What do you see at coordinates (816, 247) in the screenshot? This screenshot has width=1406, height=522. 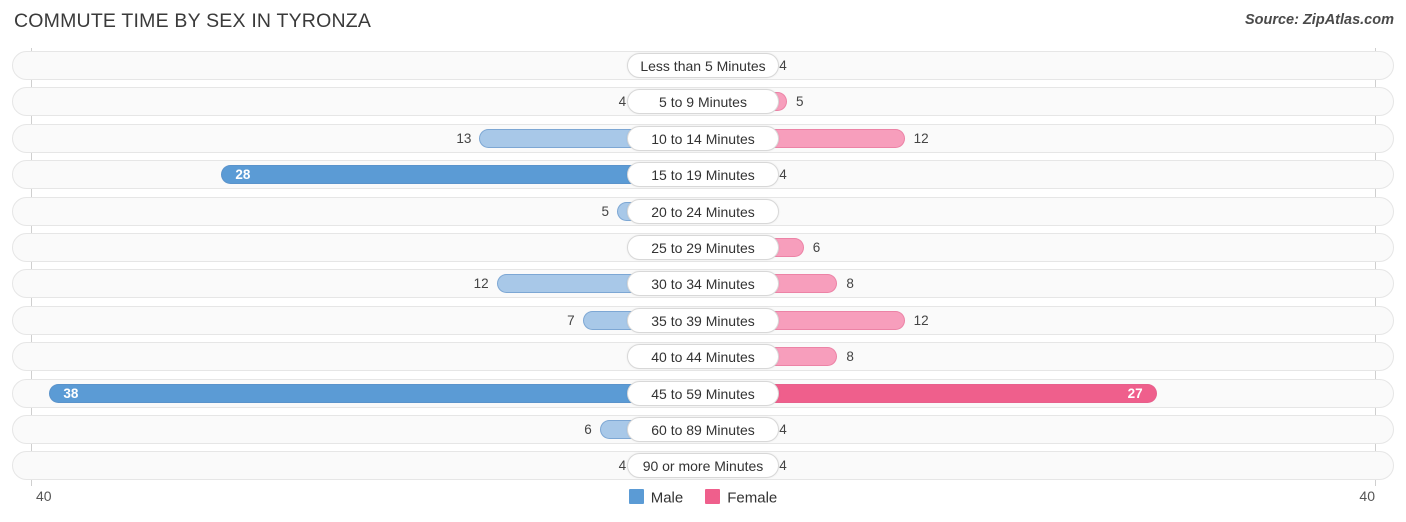 I see `value-label-female: 6` at bounding box center [816, 247].